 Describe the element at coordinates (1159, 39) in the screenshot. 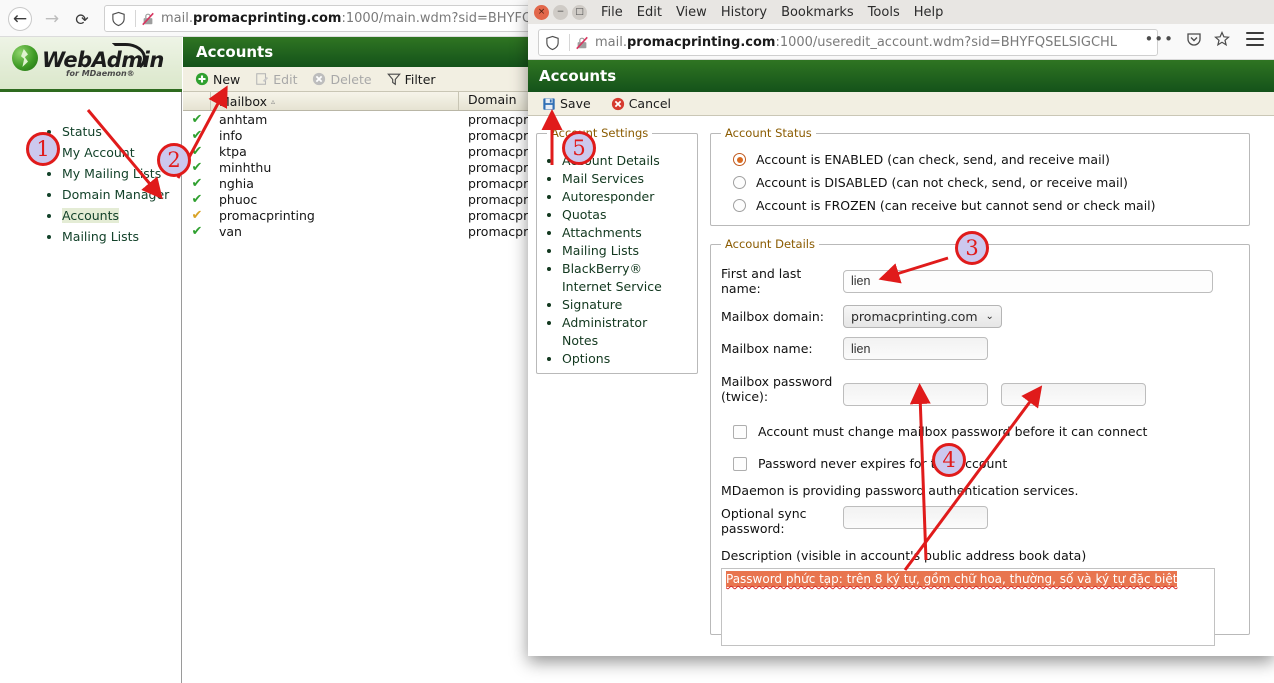

I see `ellipsis-icon: •••` at that location.